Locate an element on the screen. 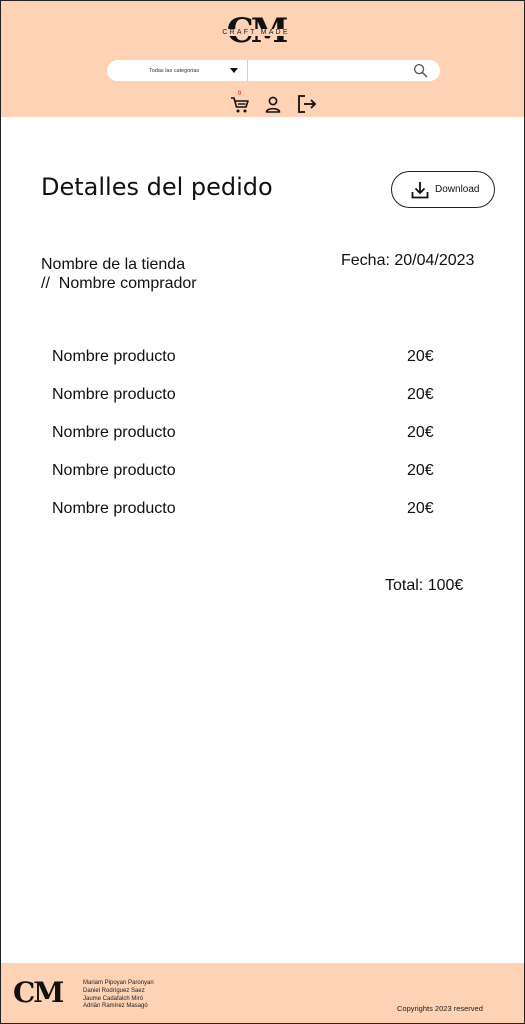 Image resolution: width=525 pixels, height=1024 pixels. store-name: Nombre de la tienda is located at coordinates (113, 264).